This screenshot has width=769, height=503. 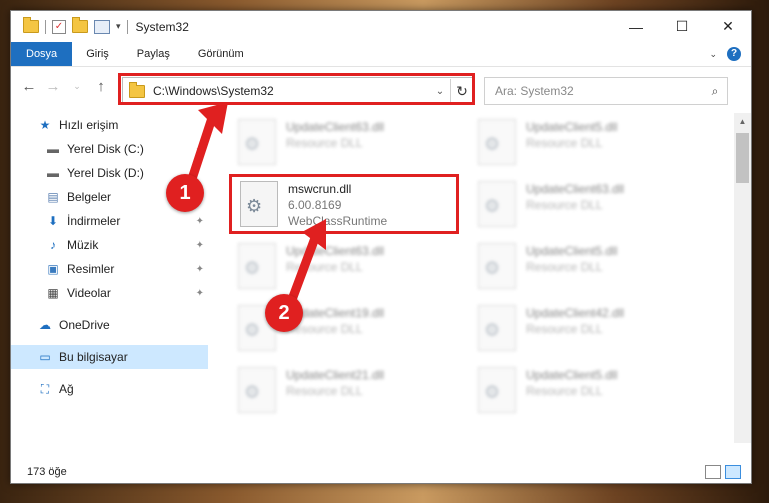 What do you see at coordinates (47, 472) in the screenshot?
I see `item-count: 173 öğe` at bounding box center [47, 472].